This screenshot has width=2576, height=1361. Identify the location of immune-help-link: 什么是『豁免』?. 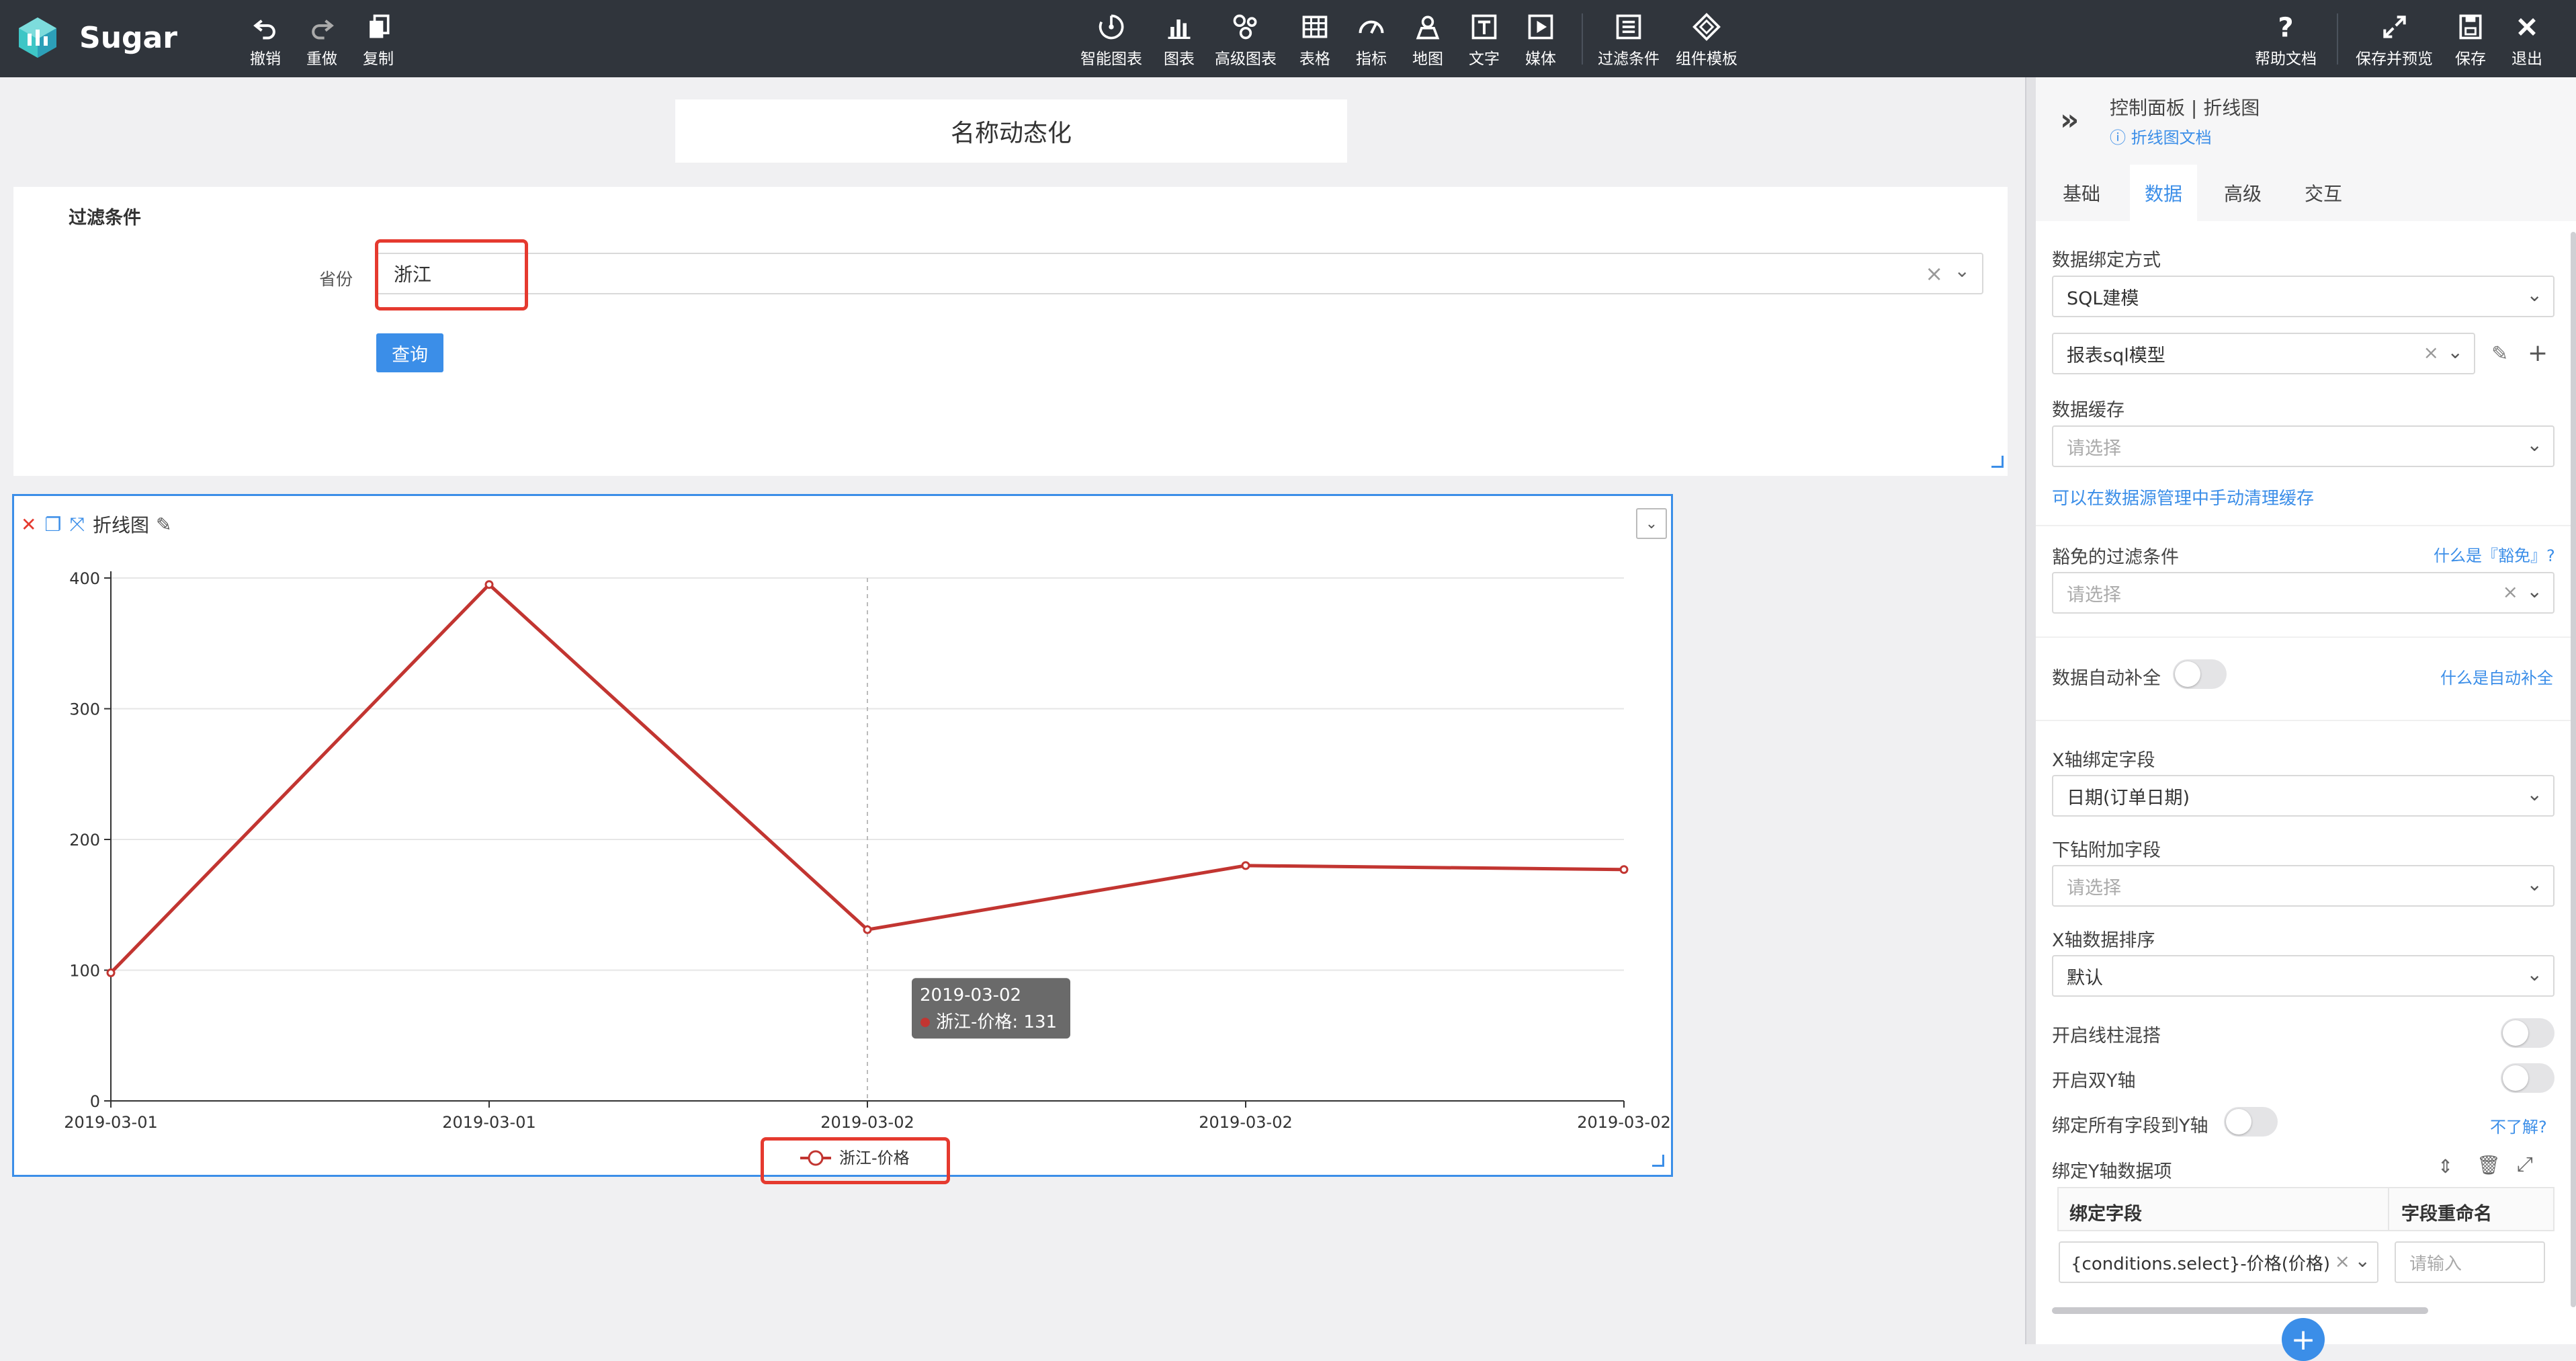
(2494, 554).